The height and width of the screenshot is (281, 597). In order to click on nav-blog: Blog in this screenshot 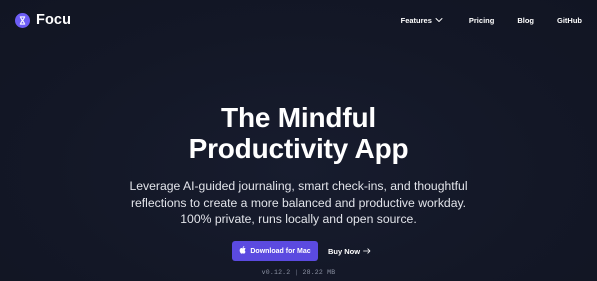, I will do `click(525, 20)`.